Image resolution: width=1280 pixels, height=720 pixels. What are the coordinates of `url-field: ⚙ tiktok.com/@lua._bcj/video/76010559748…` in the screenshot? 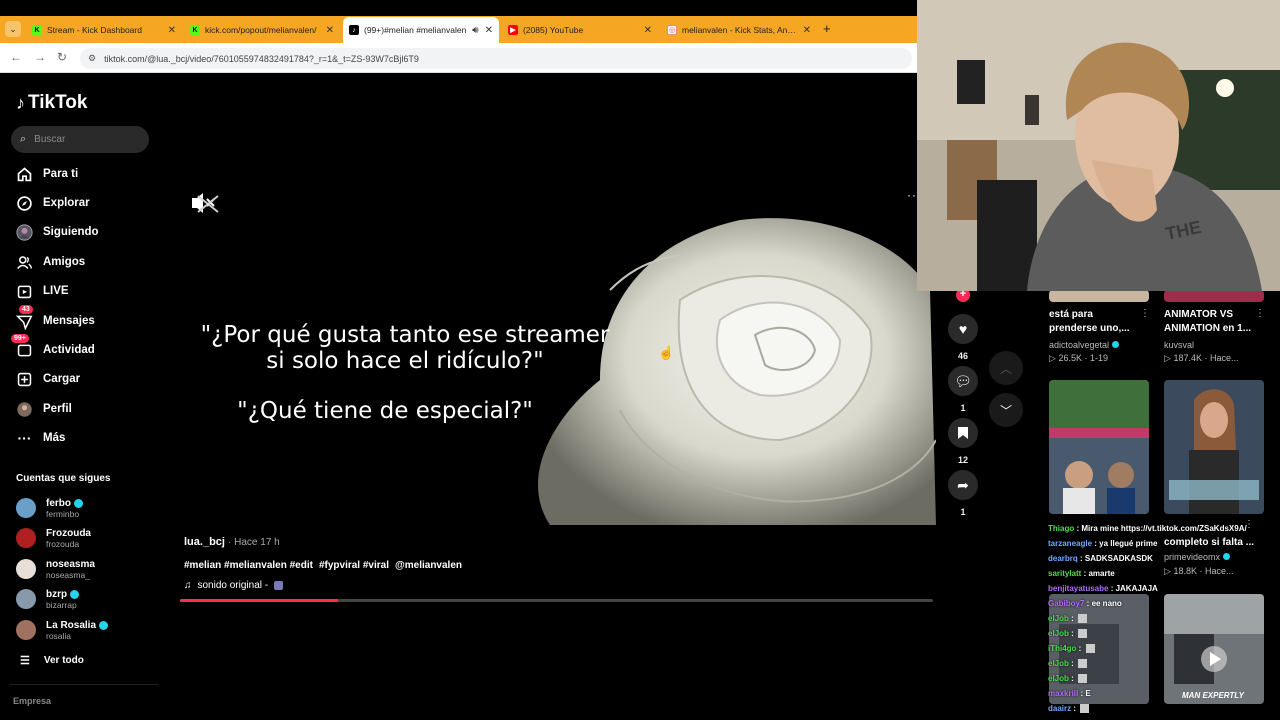 It's located at (496, 58).